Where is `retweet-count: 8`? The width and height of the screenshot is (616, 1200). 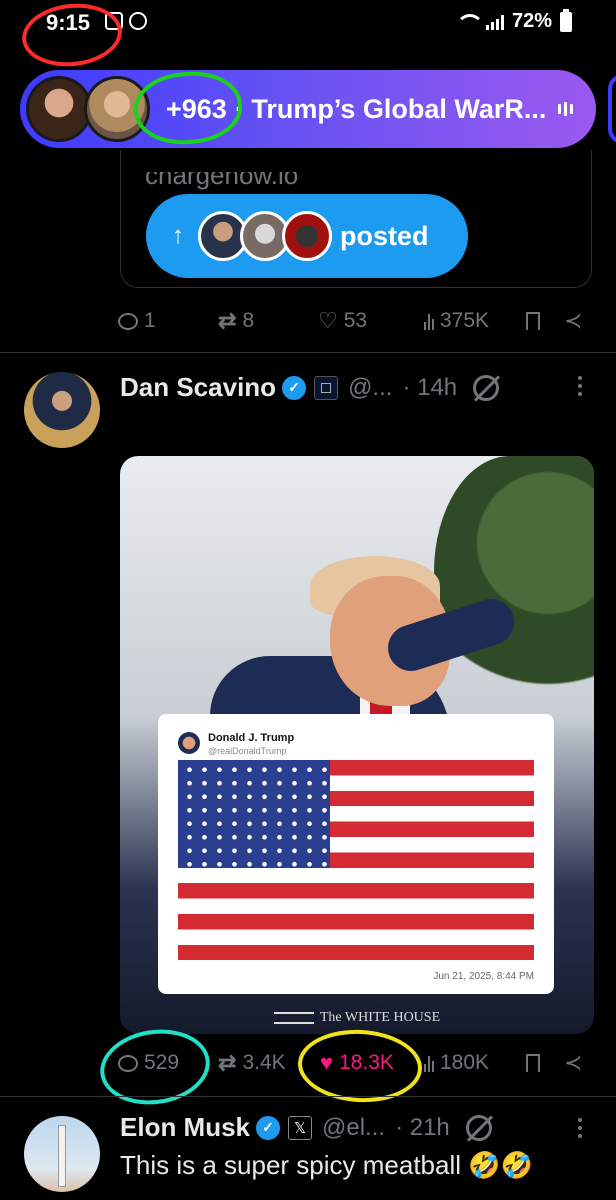 retweet-count: 8 is located at coordinates (248, 320).